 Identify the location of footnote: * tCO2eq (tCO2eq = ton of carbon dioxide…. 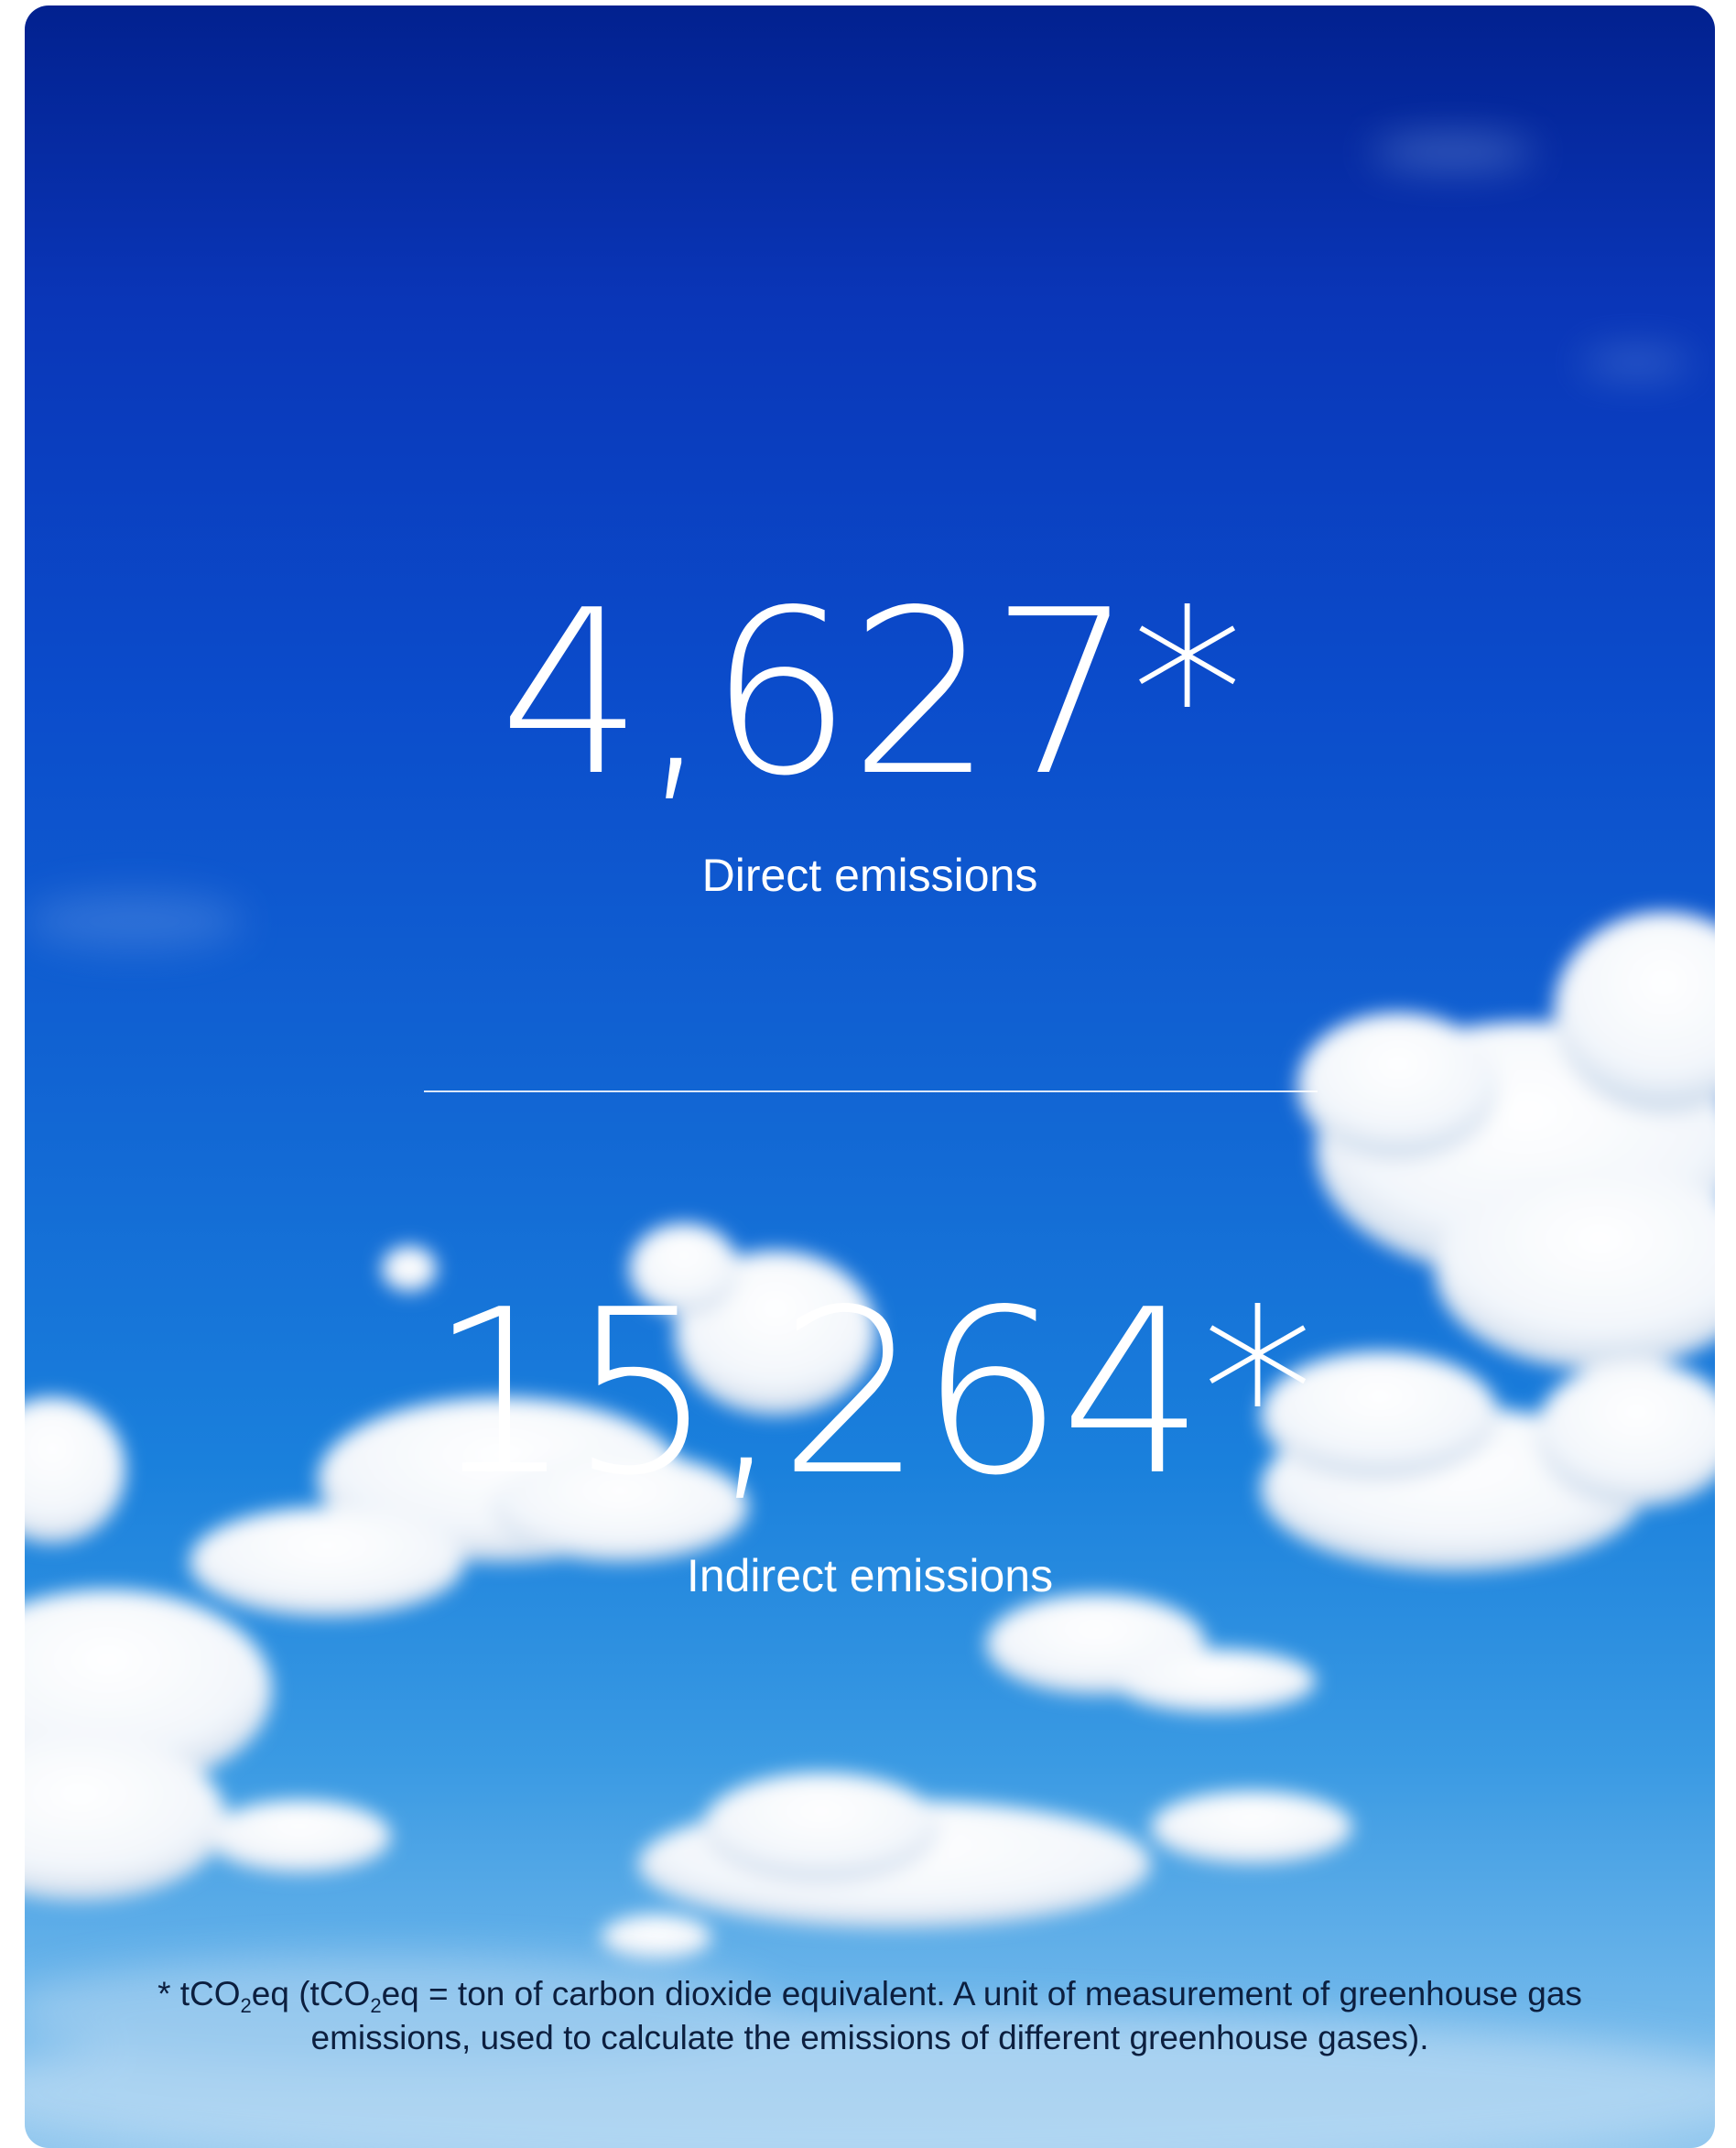
(870, 2016).